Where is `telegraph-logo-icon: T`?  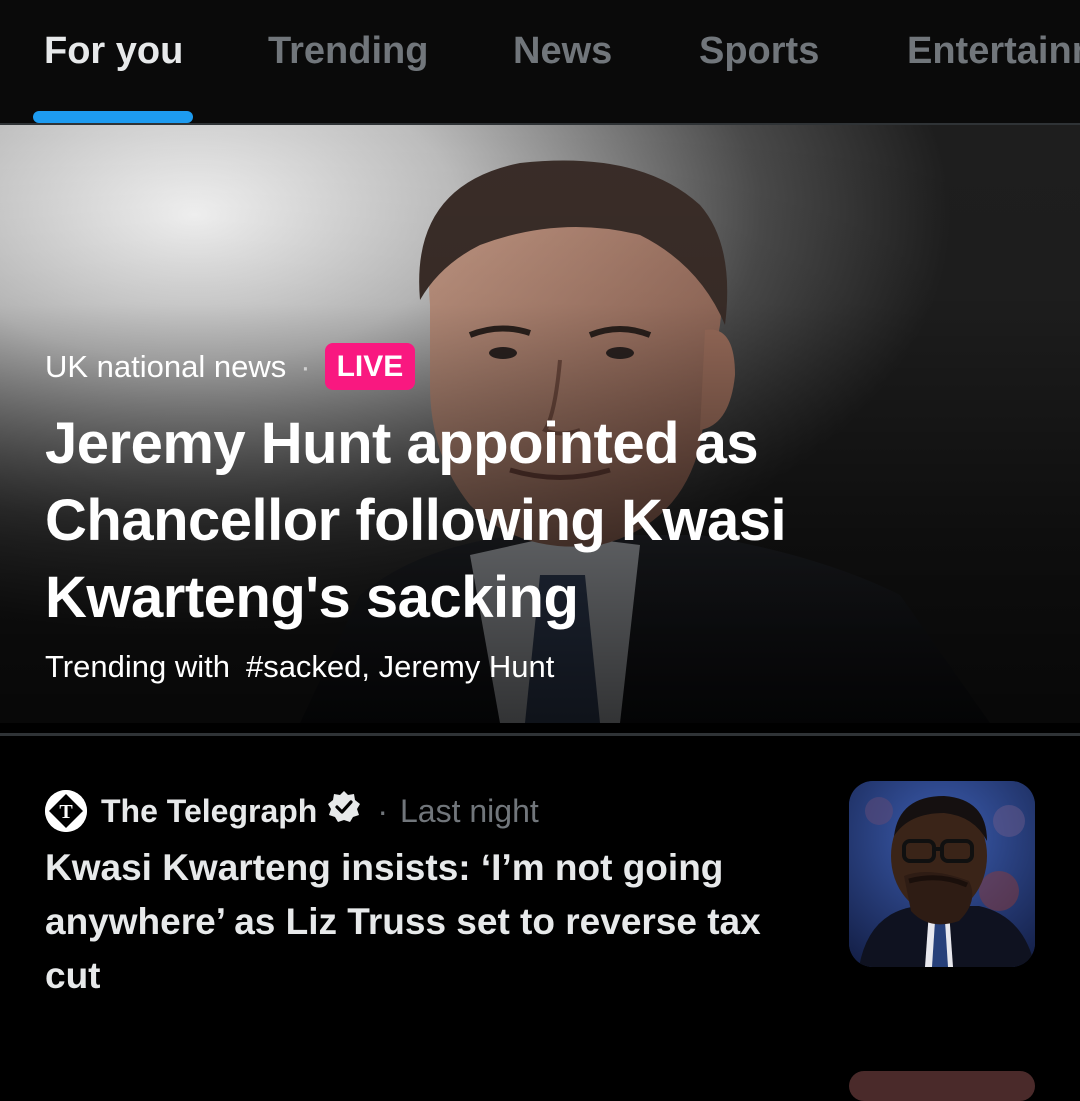
telegraph-logo-icon: T is located at coordinates (66, 811).